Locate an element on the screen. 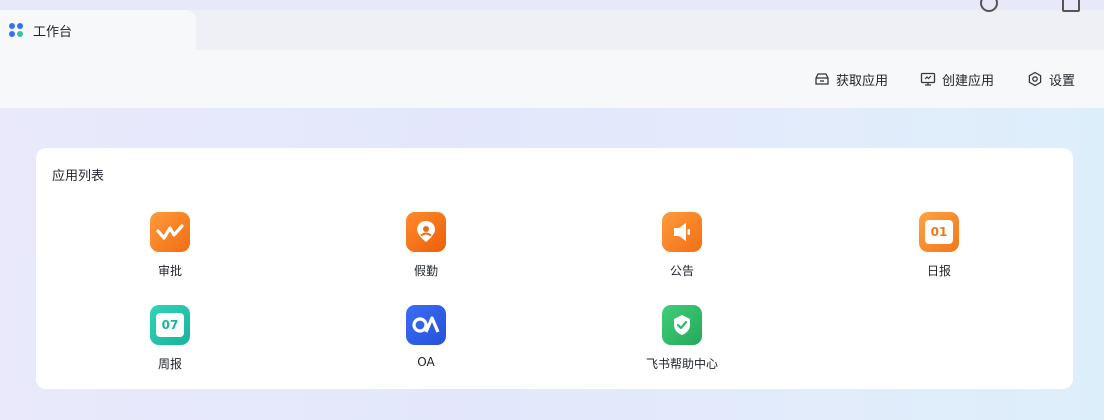 The width and height of the screenshot is (1104, 420). window-titlebar: 工作台 is located at coordinates (552, 25).